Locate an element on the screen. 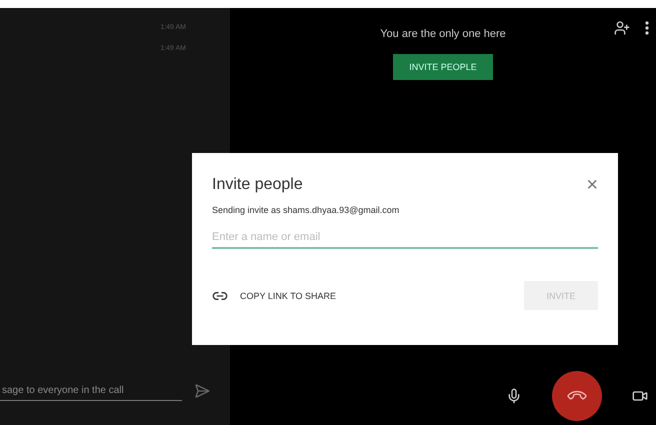 The height and width of the screenshot is (425, 656). add-person-icon is located at coordinates (622, 28).